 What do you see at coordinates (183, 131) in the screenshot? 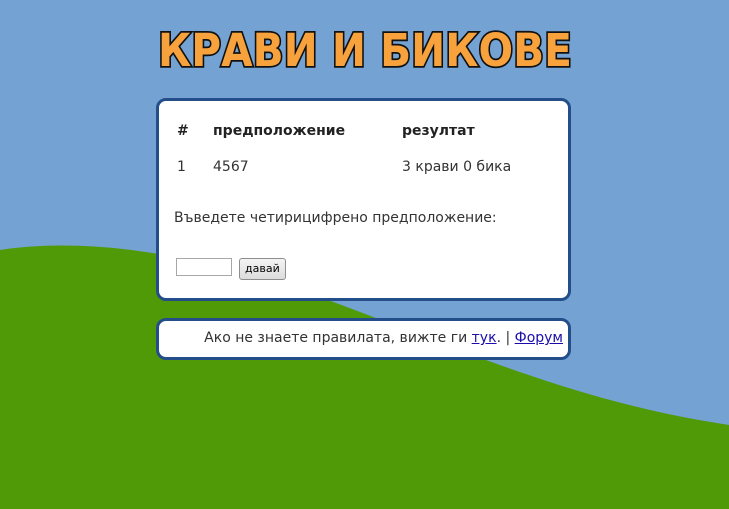
I see `column-header-number: #` at bounding box center [183, 131].